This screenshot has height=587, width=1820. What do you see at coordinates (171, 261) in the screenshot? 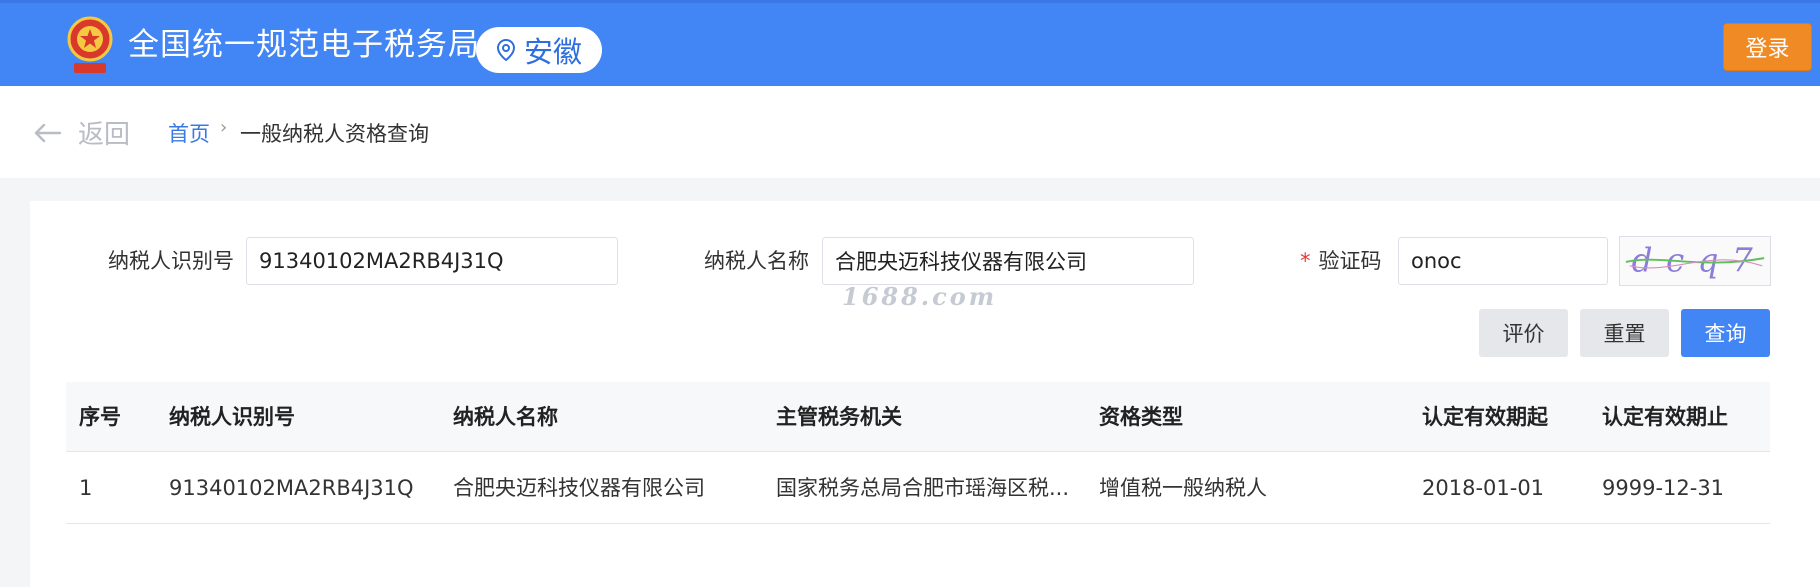
I see `taxpayer-id-label: 纳税人识别号` at bounding box center [171, 261].